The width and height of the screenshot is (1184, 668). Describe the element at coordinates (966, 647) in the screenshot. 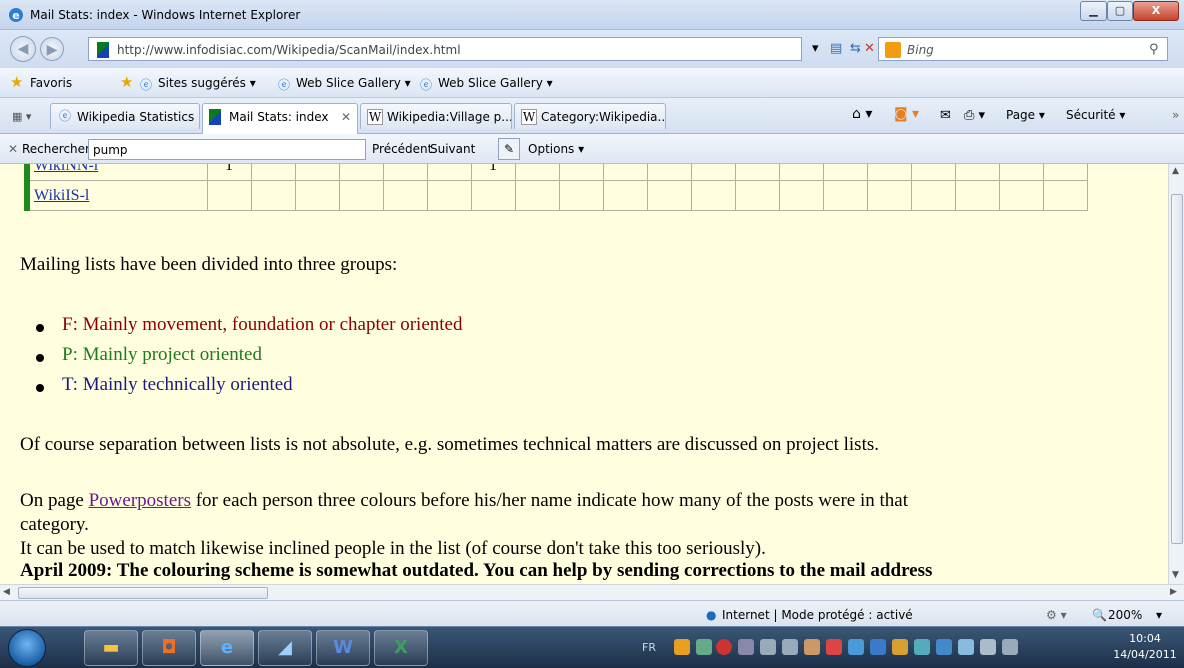

I see `tray-flag-icon` at that location.